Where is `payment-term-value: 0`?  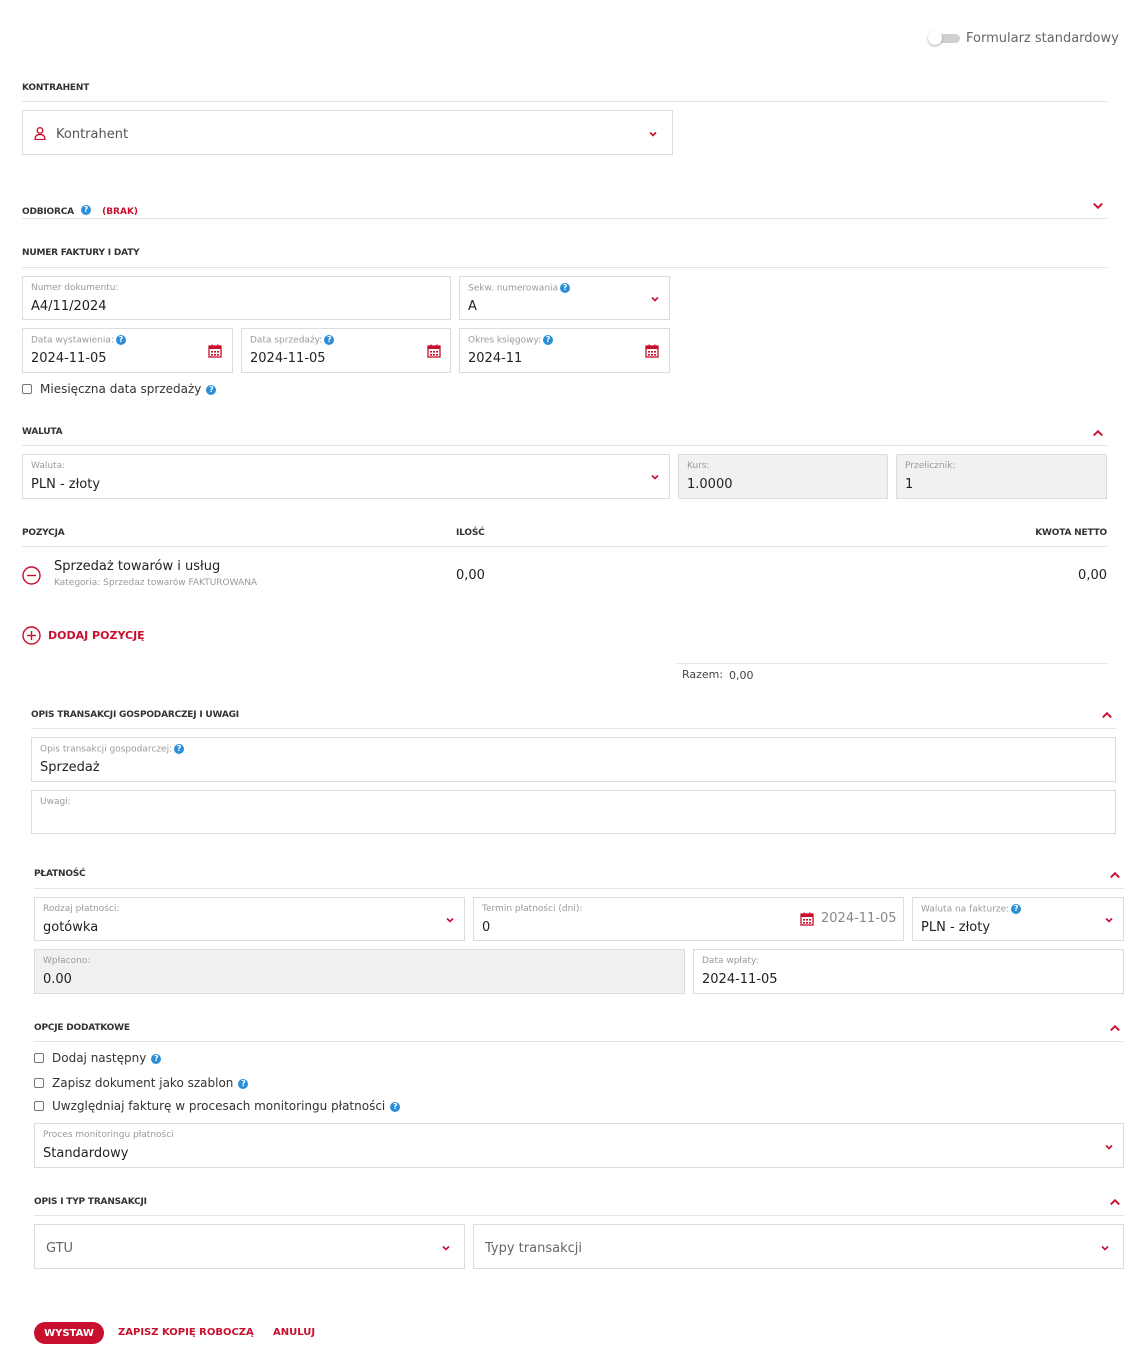
payment-term-value: 0 is located at coordinates (486, 927).